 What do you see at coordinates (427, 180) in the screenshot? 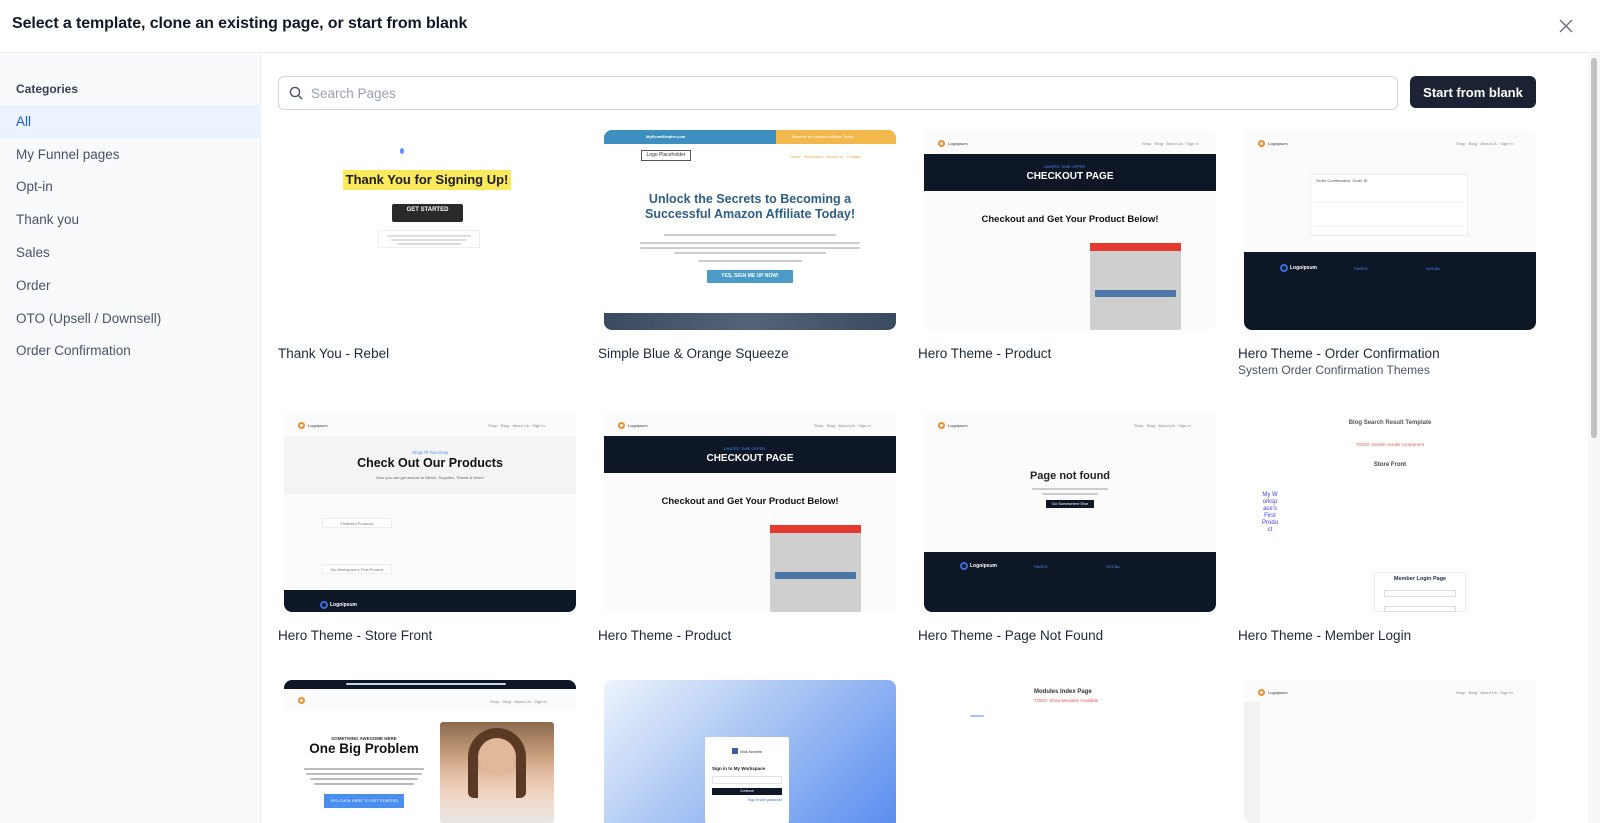
I see `preview-headline: Thank You for Signing Up!` at bounding box center [427, 180].